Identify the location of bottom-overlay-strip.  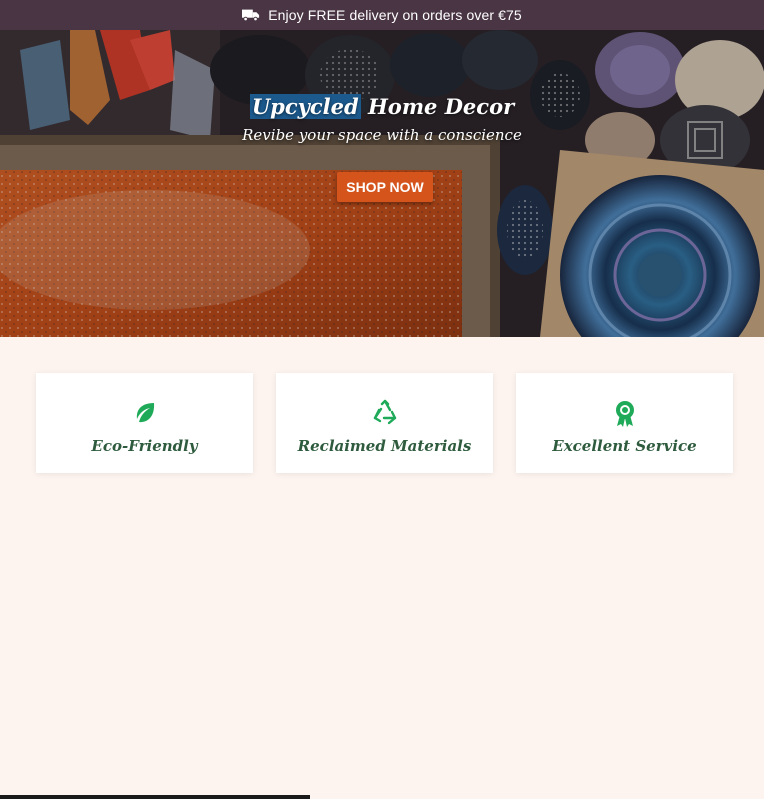
(155, 797).